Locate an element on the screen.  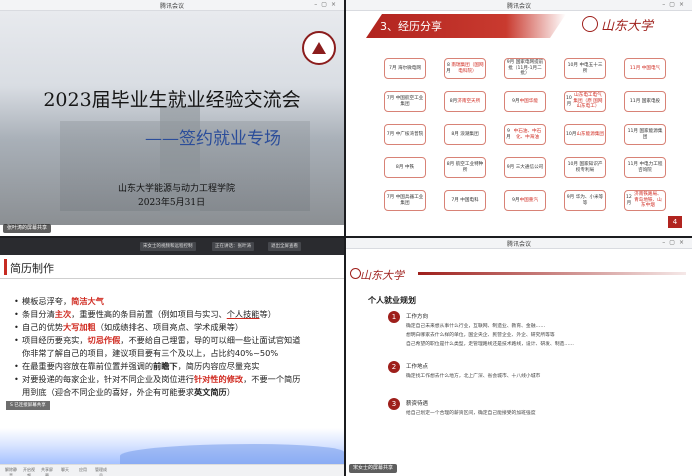
header-bar is located at coordinates (552, 273).